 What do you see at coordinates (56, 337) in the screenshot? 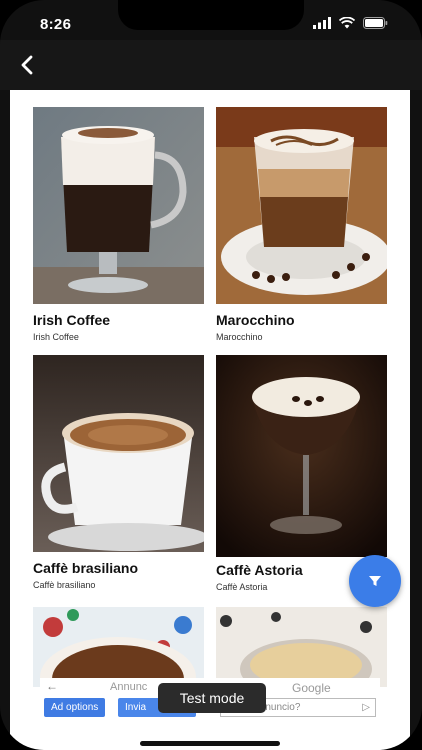
I see `coffee-subtitle: Irish Coffee` at bounding box center [56, 337].